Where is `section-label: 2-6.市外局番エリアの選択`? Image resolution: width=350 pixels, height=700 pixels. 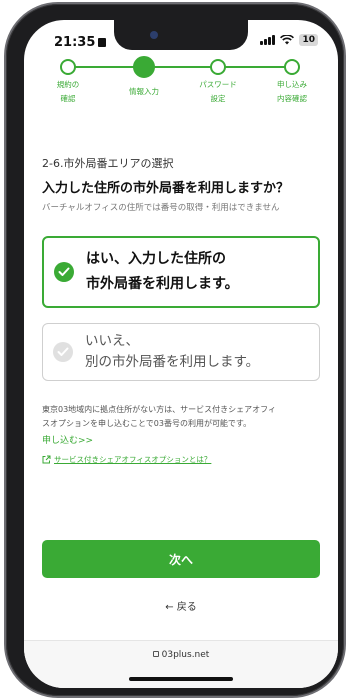 section-label: 2-6.市外局番エリアの選択 is located at coordinates (108, 163).